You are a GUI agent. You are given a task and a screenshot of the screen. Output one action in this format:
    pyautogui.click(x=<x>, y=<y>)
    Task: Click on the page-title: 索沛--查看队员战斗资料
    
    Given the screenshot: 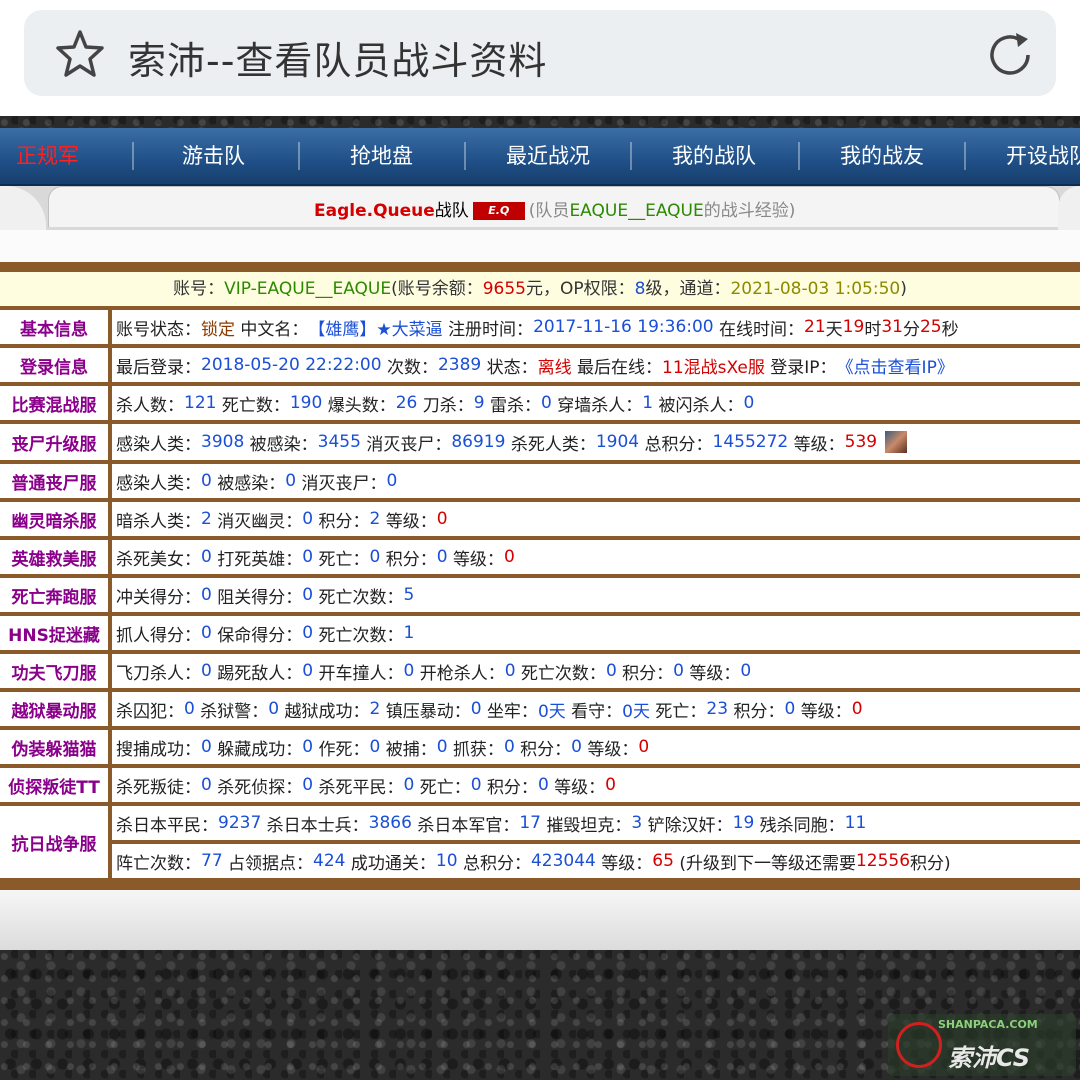 What is the action you would take?
    pyautogui.click(x=338, y=61)
    